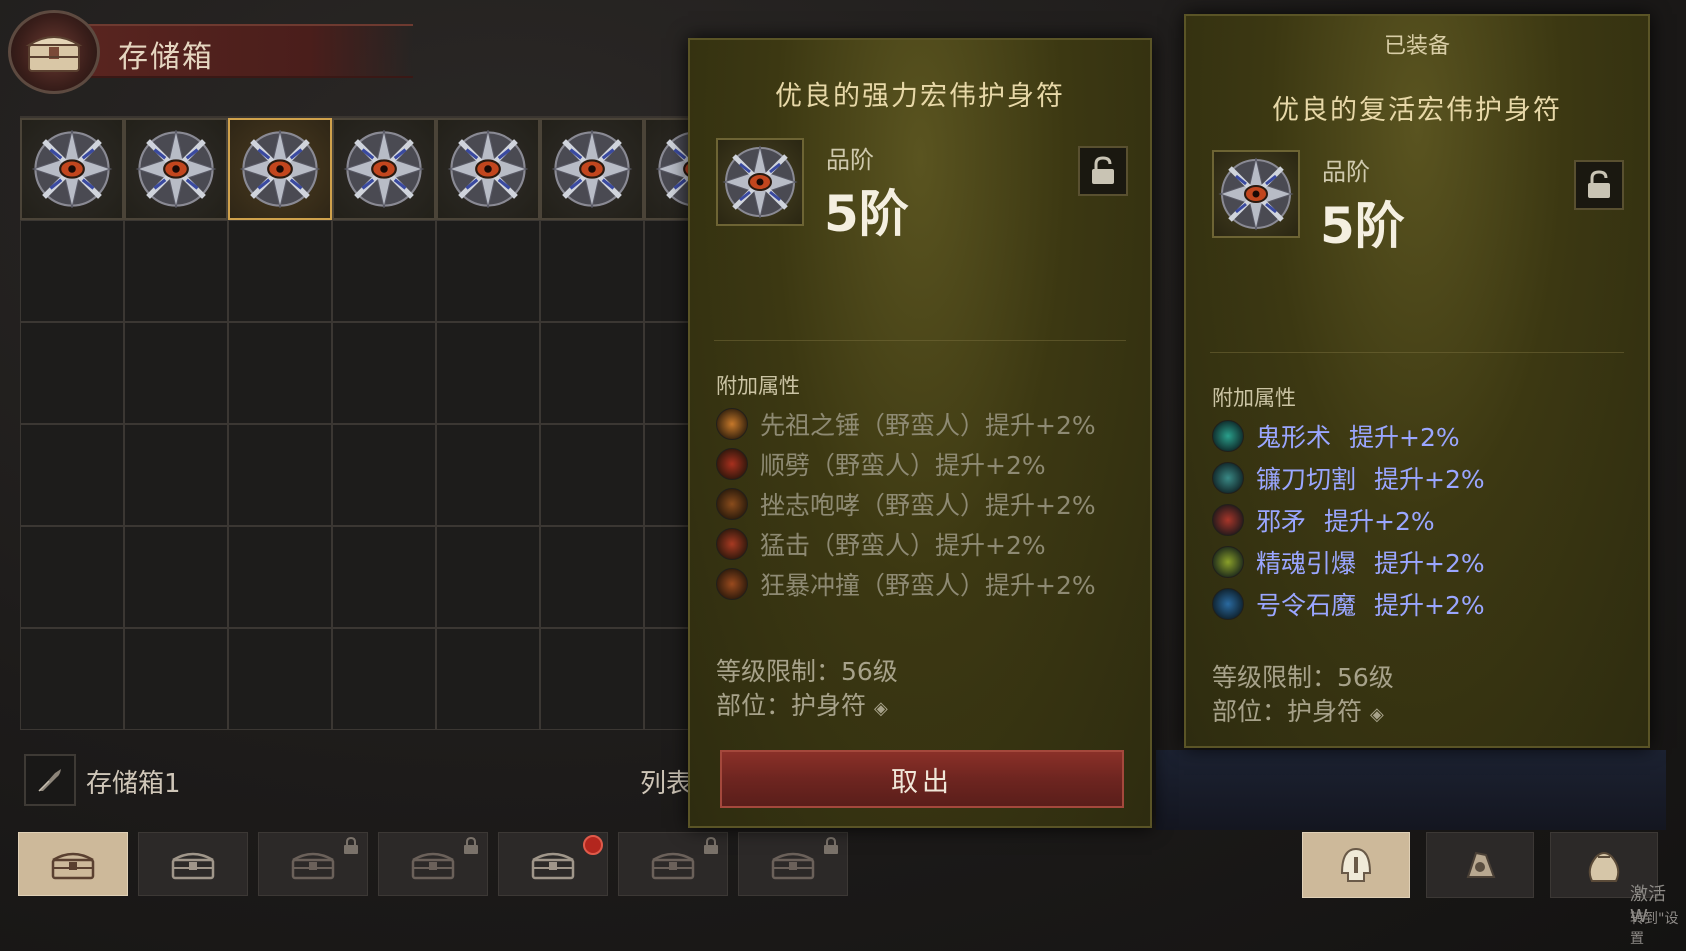  I want to click on equipped-grade-label: 品阶, so click(1346, 172).